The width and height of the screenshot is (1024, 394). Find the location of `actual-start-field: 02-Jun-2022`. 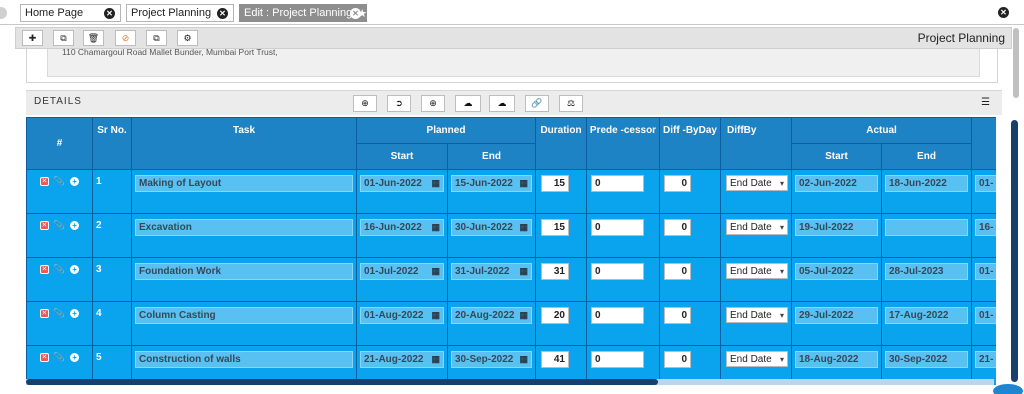

actual-start-field: 02-Jun-2022 is located at coordinates (836, 183).